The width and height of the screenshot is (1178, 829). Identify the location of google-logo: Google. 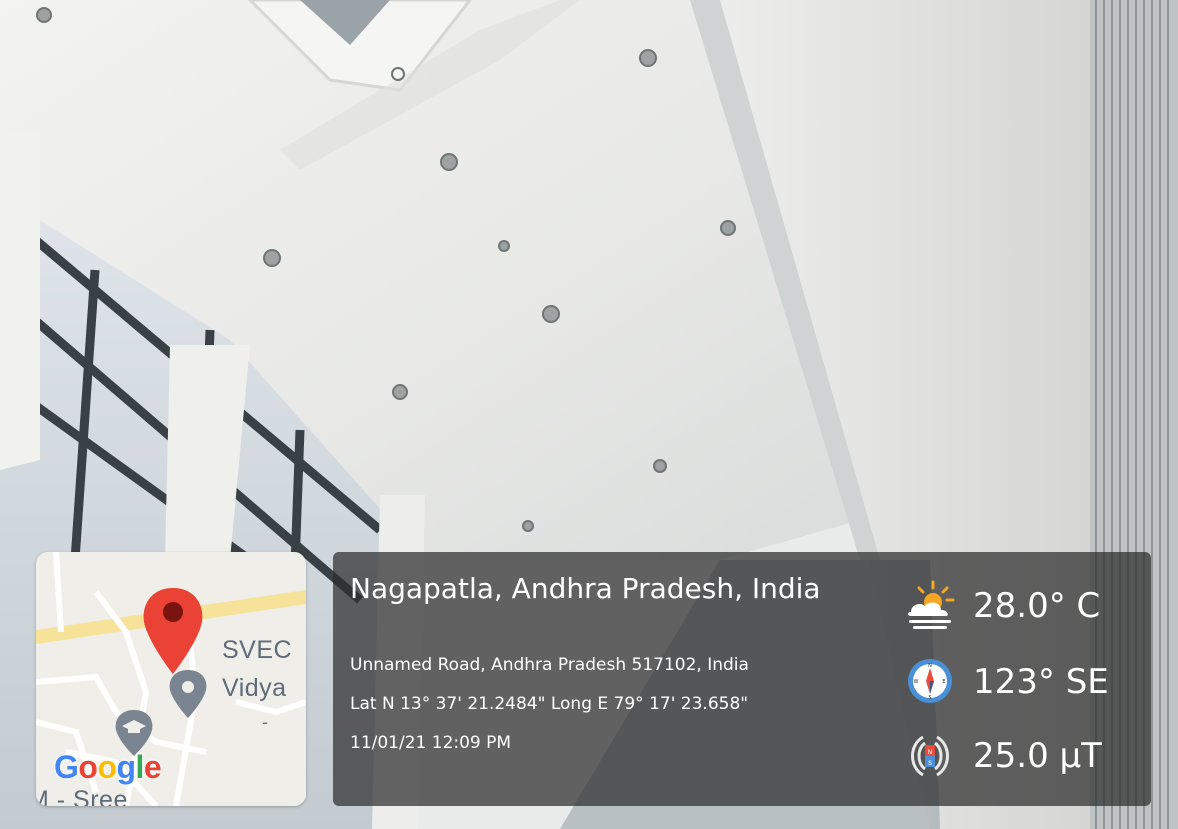
(108, 767).